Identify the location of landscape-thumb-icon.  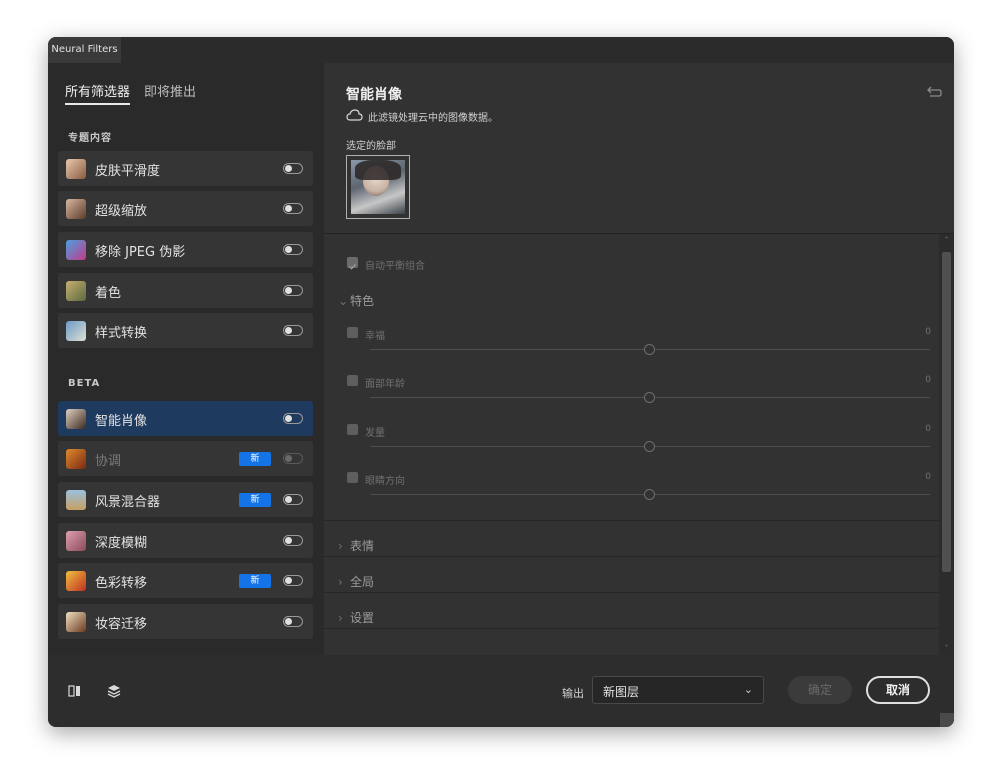
(76, 500).